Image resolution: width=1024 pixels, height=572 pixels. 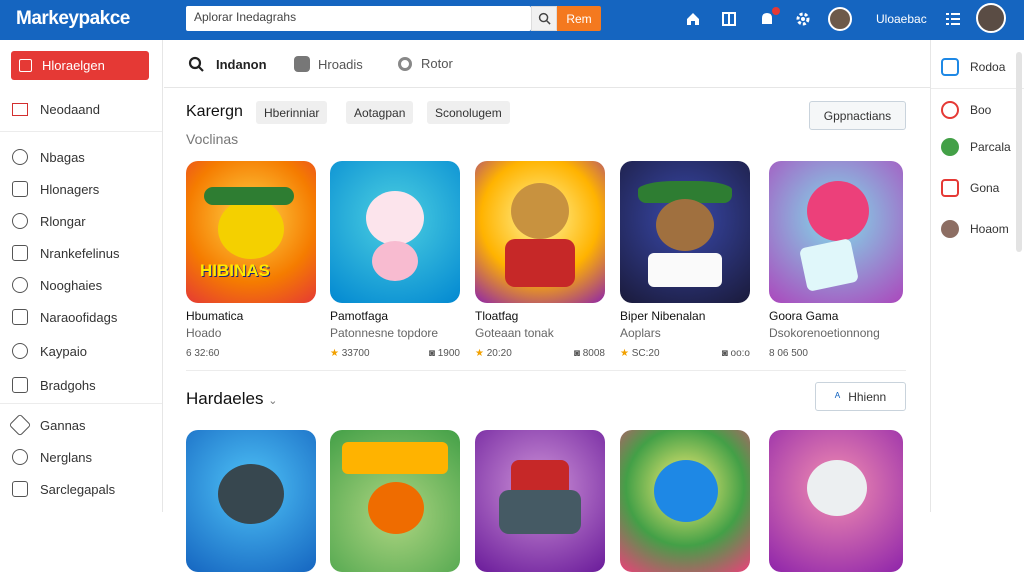 I want to click on sidebar-item: Naraoofidags, so click(x=64, y=317).